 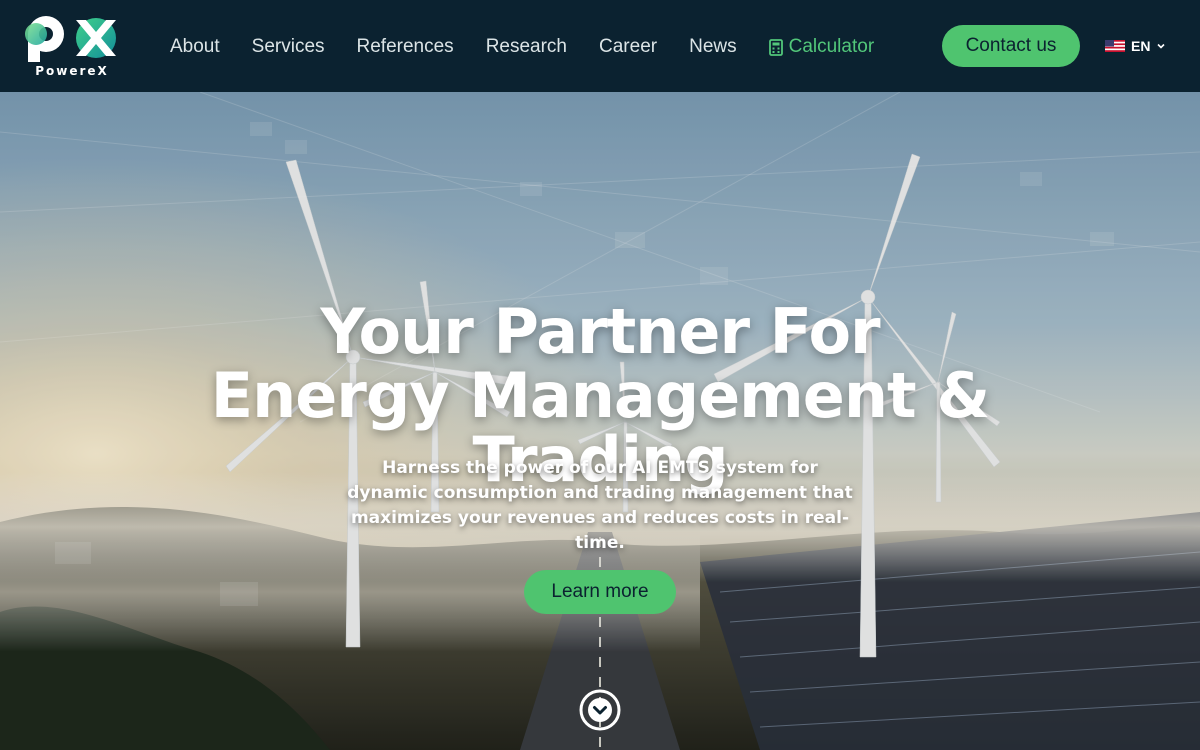 I want to click on nav-item-career: Career, so click(x=628, y=47).